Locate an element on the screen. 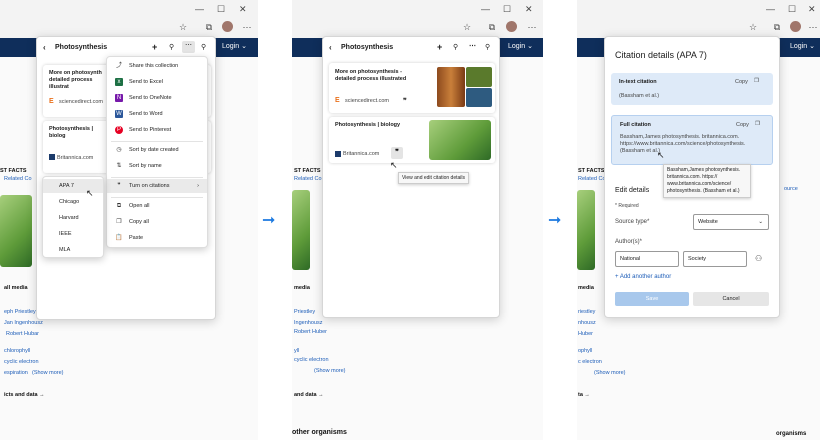  author-last-name-field: Society is located at coordinates (715, 259).